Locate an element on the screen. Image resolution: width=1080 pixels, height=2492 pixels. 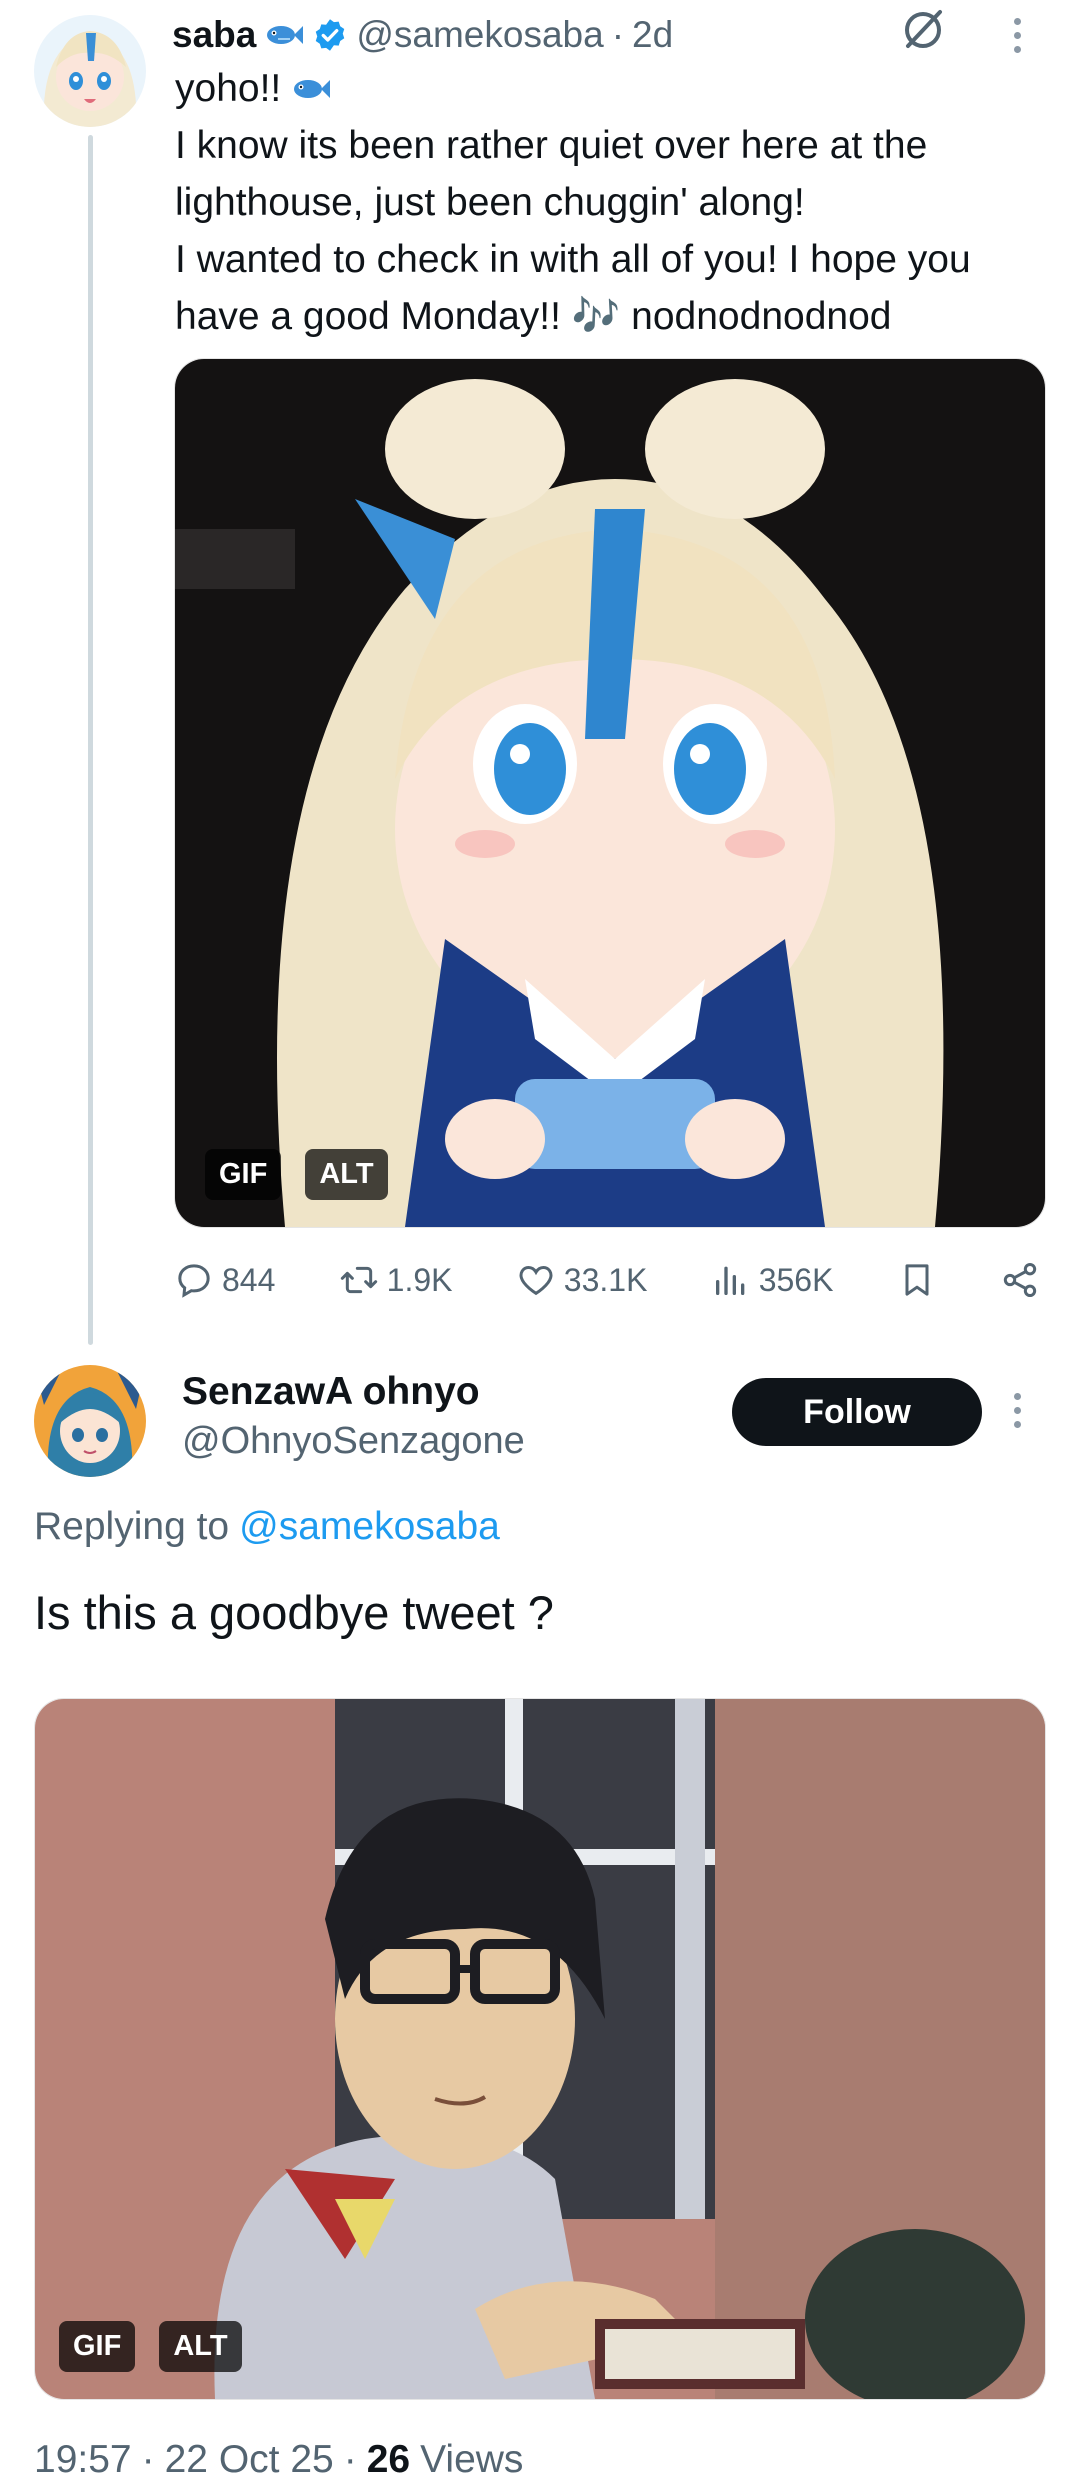
alt-badge: ALT is located at coordinates (346, 1174).